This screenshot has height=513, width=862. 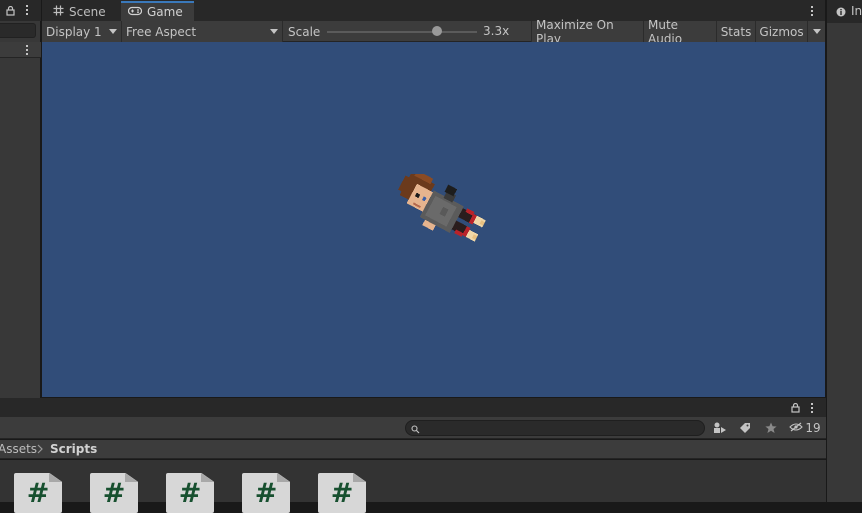 I want to click on display-label: Display 1, so click(x=74, y=31).